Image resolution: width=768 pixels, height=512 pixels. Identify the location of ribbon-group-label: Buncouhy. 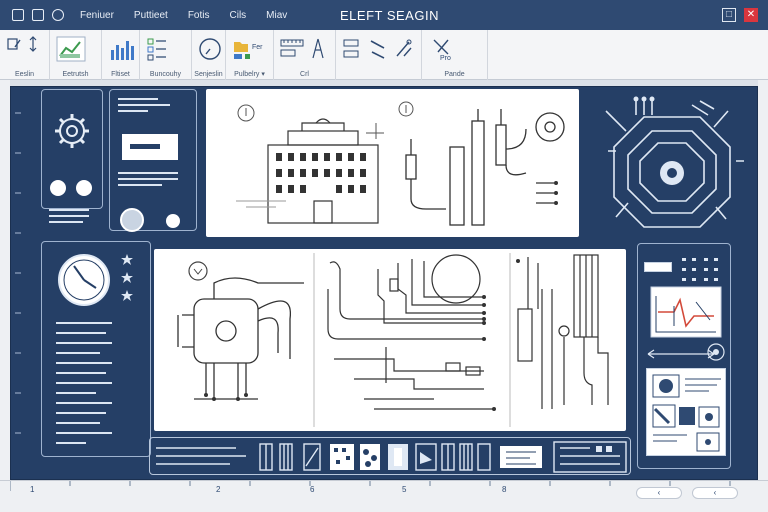
(165, 74).